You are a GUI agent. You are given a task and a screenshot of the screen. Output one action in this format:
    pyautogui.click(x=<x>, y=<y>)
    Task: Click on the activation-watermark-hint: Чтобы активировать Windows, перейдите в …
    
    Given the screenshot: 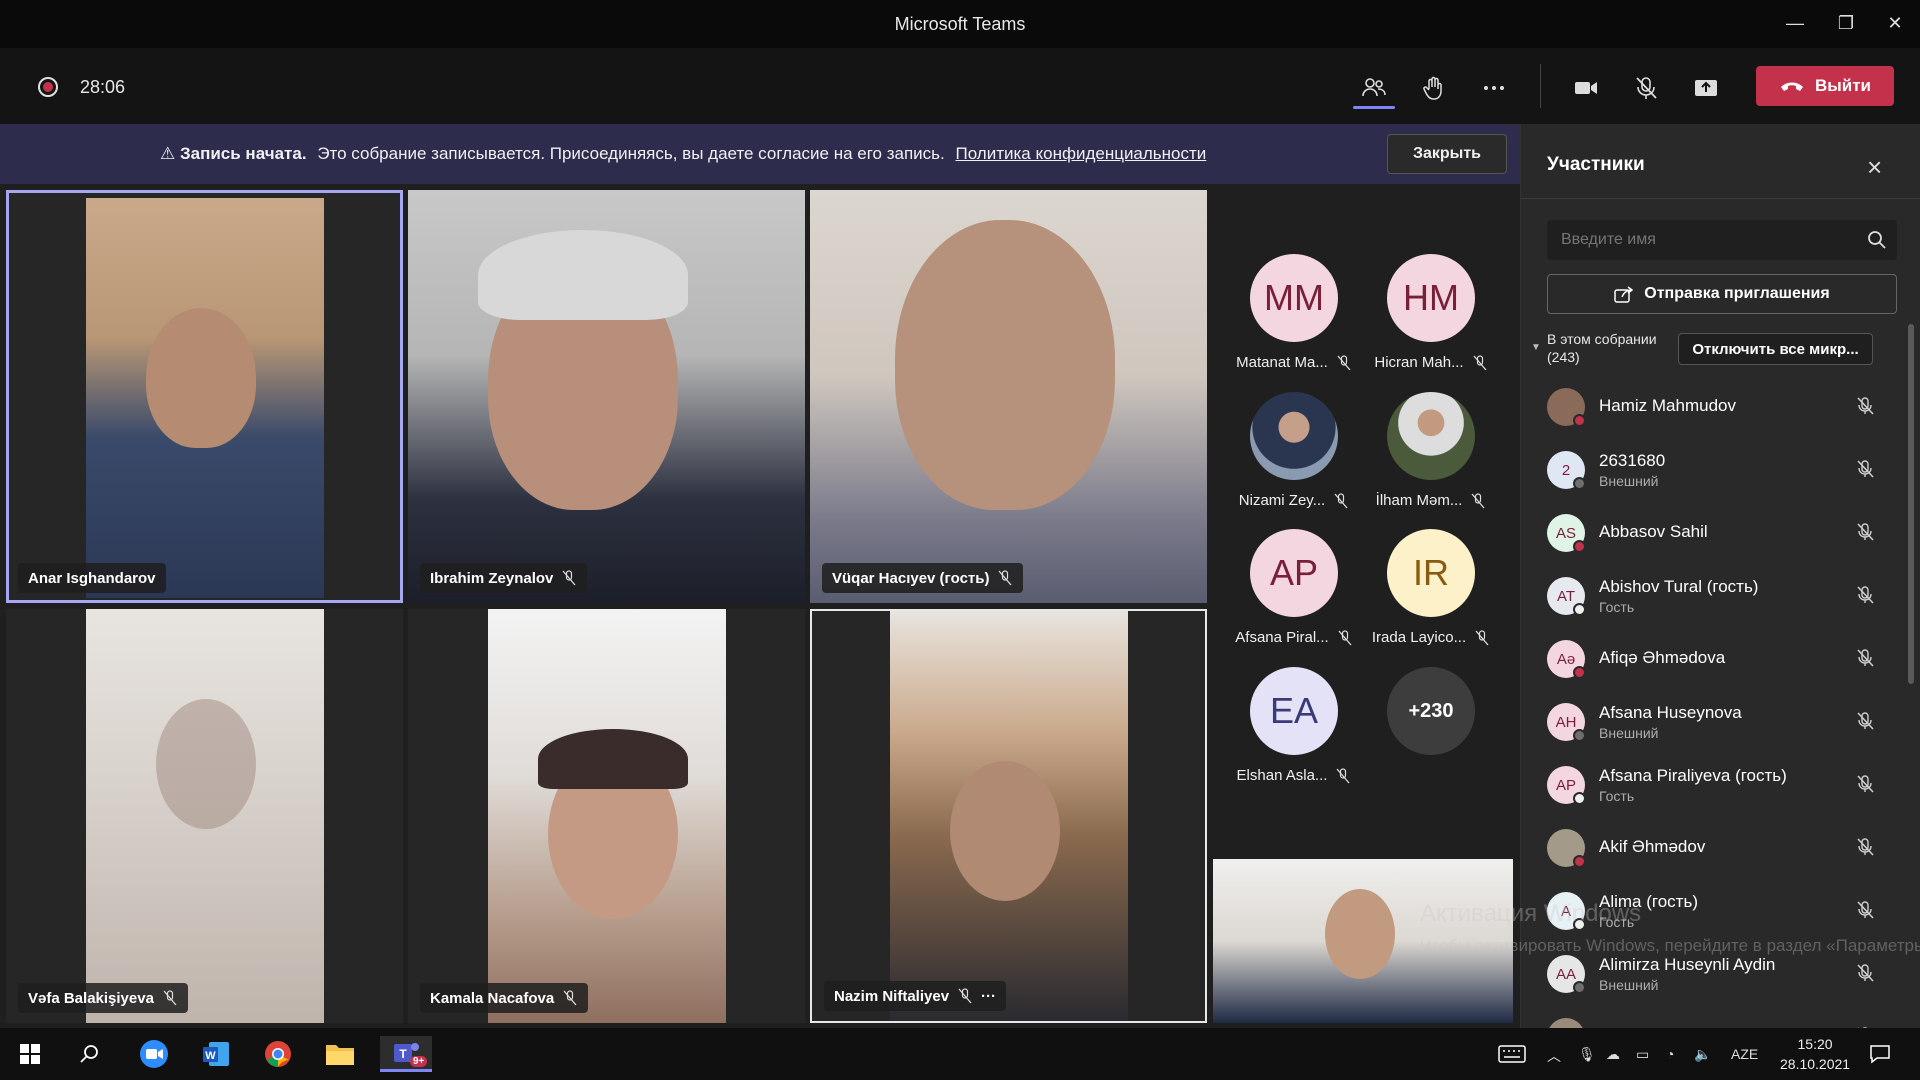 What is the action you would take?
    pyautogui.click(x=1670, y=945)
    